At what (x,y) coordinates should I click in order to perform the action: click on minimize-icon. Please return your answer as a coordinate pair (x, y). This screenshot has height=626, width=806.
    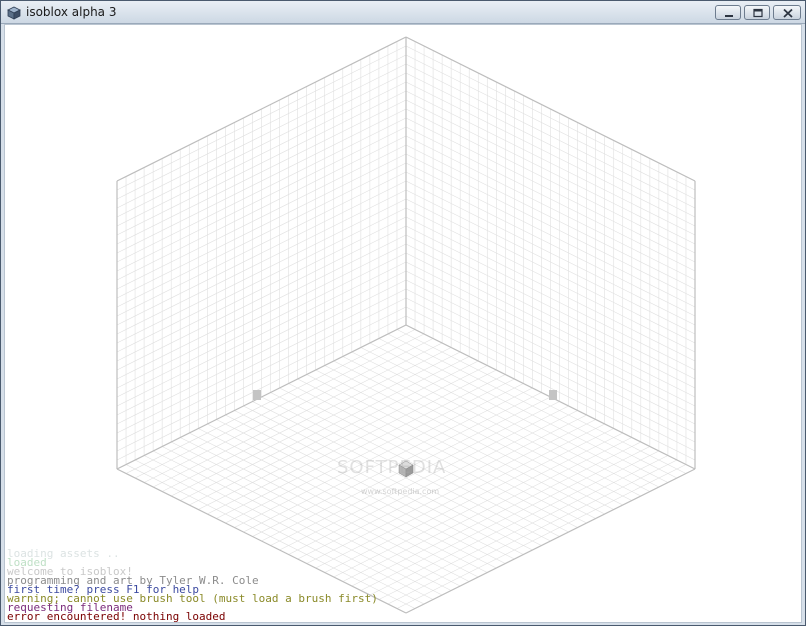
    Looking at the image, I should click on (729, 16).